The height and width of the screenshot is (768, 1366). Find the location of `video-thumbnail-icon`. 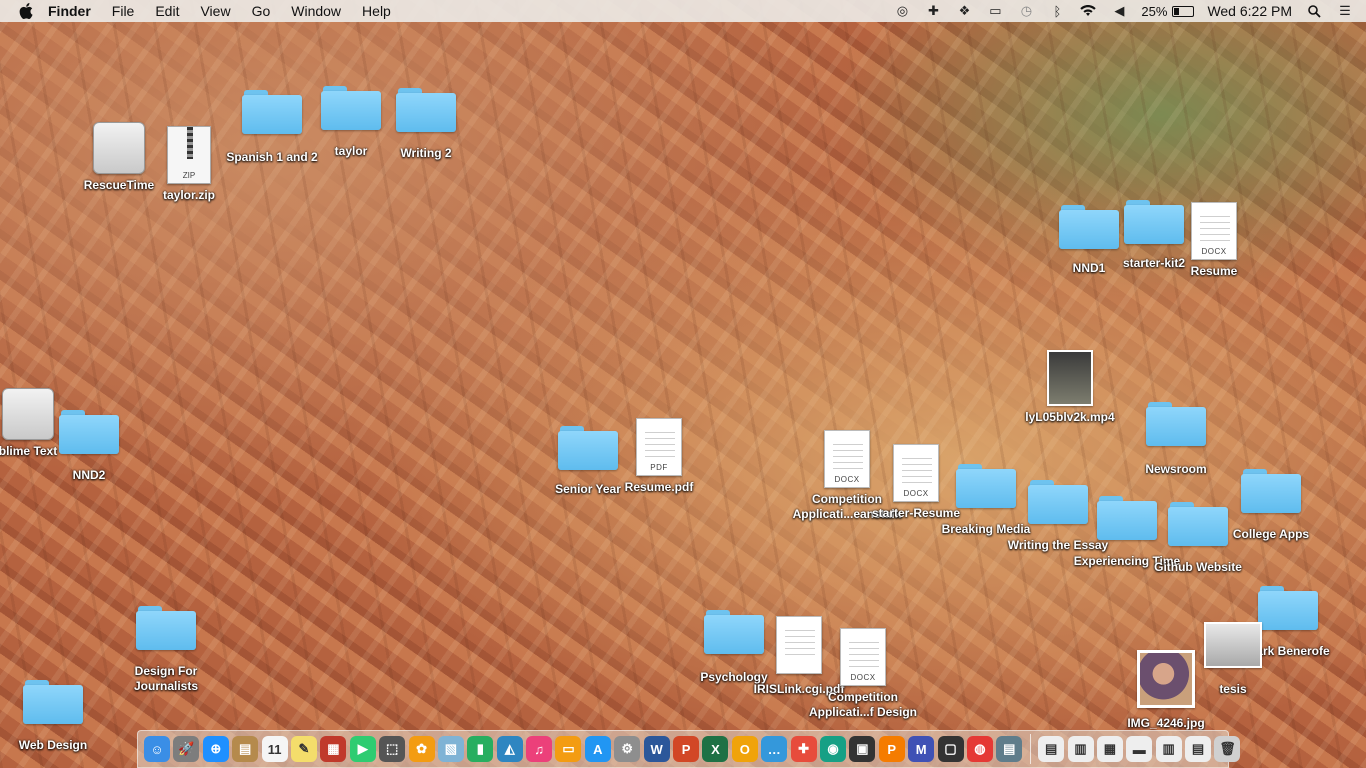

video-thumbnail-icon is located at coordinates (1070, 378).